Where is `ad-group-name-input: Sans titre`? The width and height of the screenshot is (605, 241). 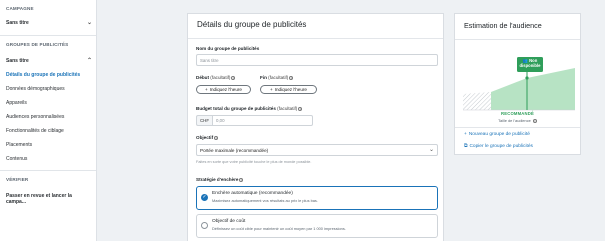 ad-group-name-input: Sans titre is located at coordinates (317, 60).